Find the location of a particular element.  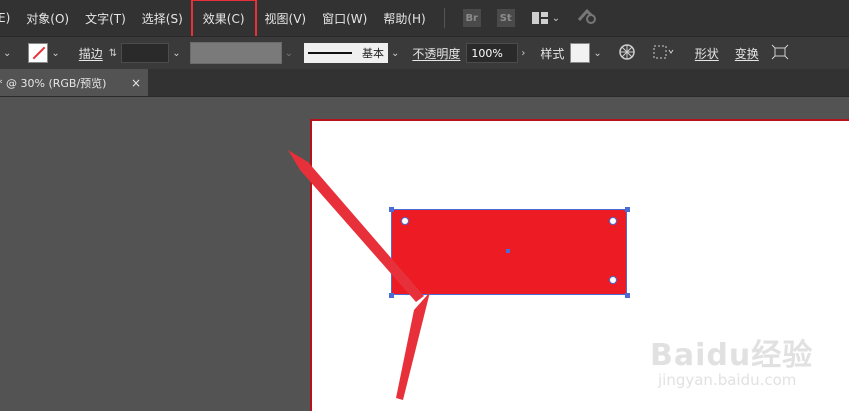

watermark-url: jingyan.baidu.com is located at coordinates (727, 380).